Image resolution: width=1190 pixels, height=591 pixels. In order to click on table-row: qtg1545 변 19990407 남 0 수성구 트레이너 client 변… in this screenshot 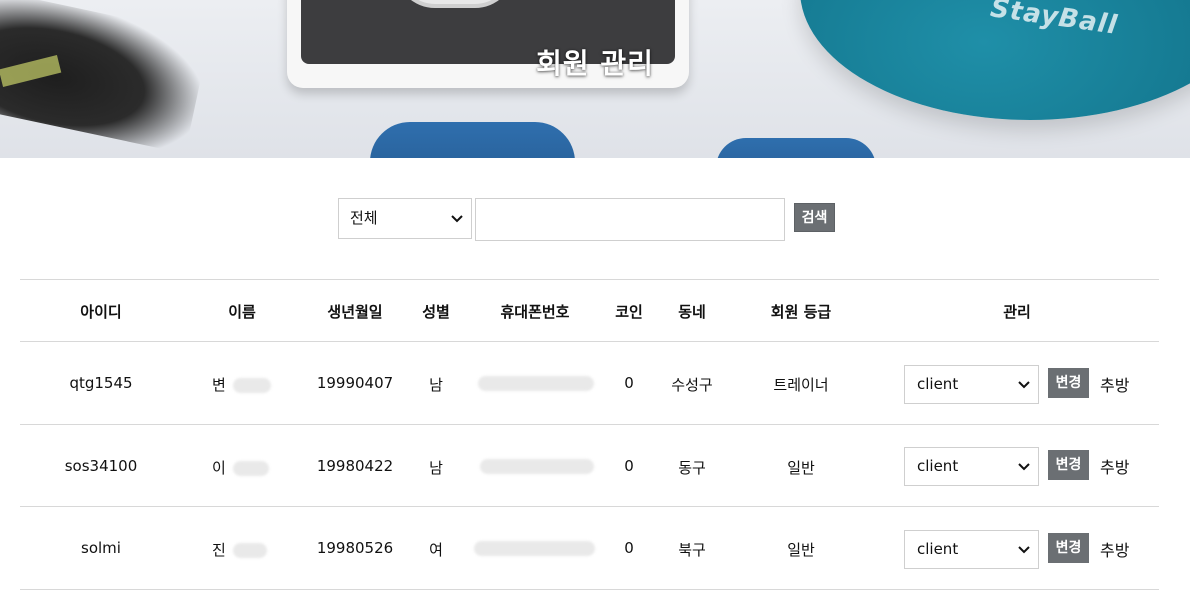, I will do `click(589, 383)`.